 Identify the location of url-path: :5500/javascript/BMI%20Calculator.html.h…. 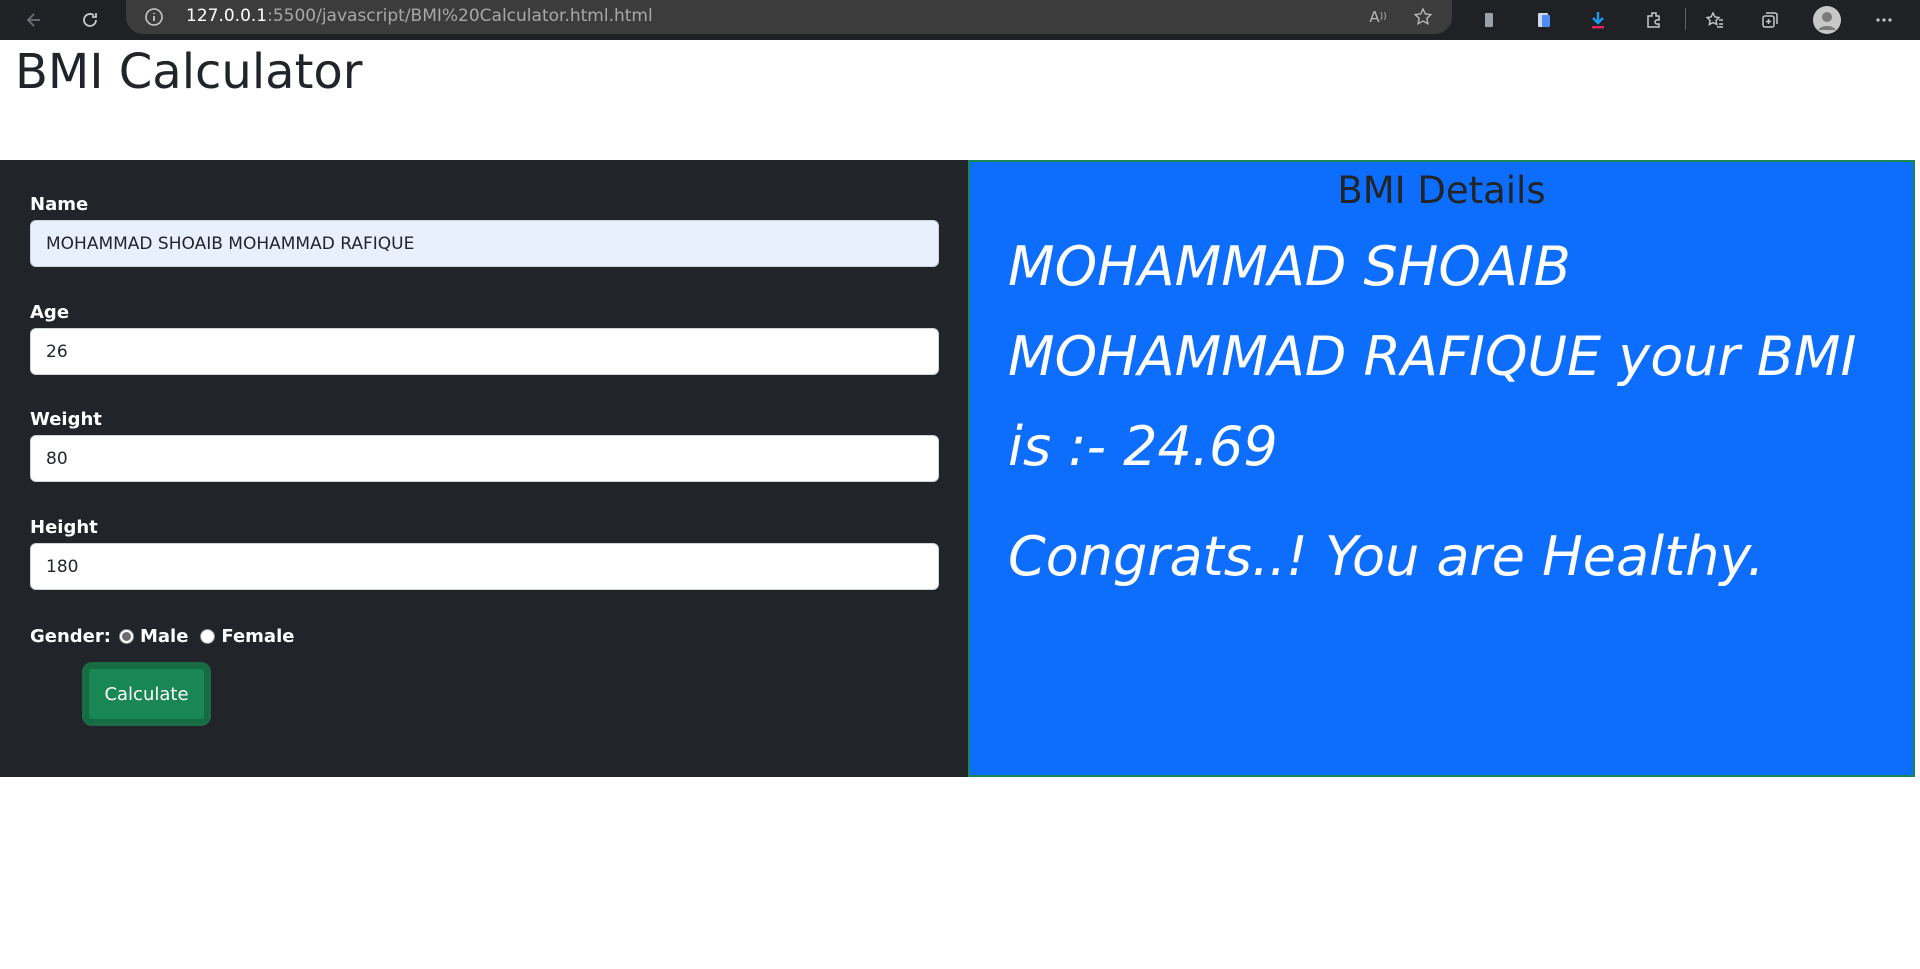
(460, 16).